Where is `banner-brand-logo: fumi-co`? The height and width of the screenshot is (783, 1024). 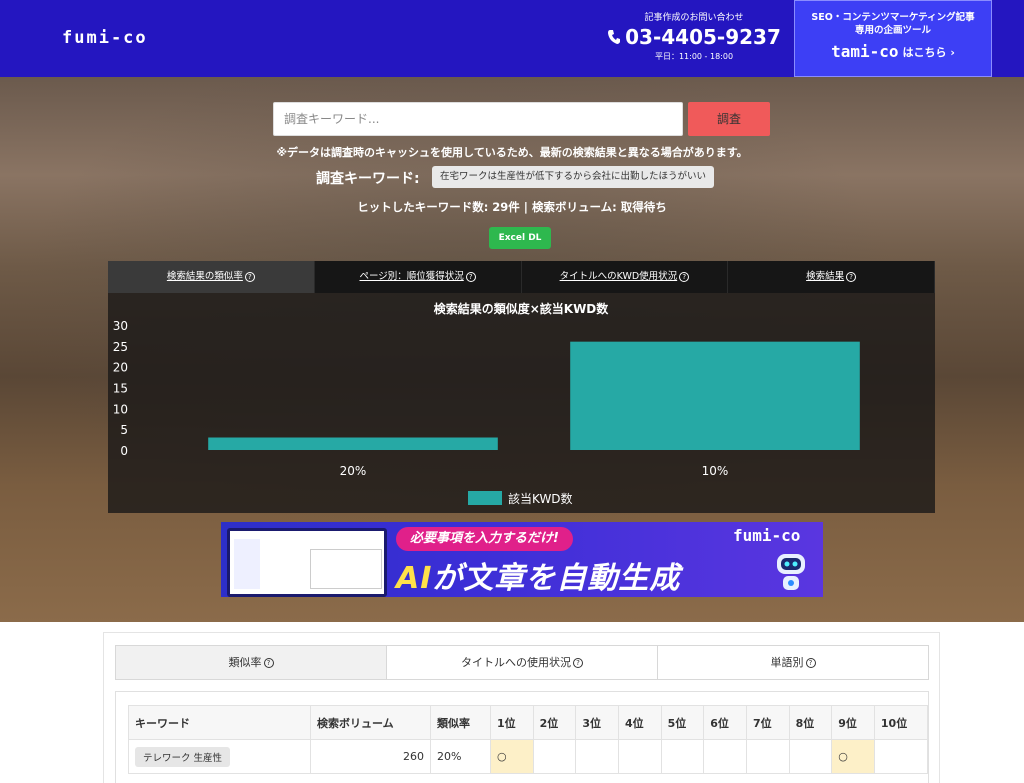 banner-brand-logo: fumi-co is located at coordinates (767, 535).